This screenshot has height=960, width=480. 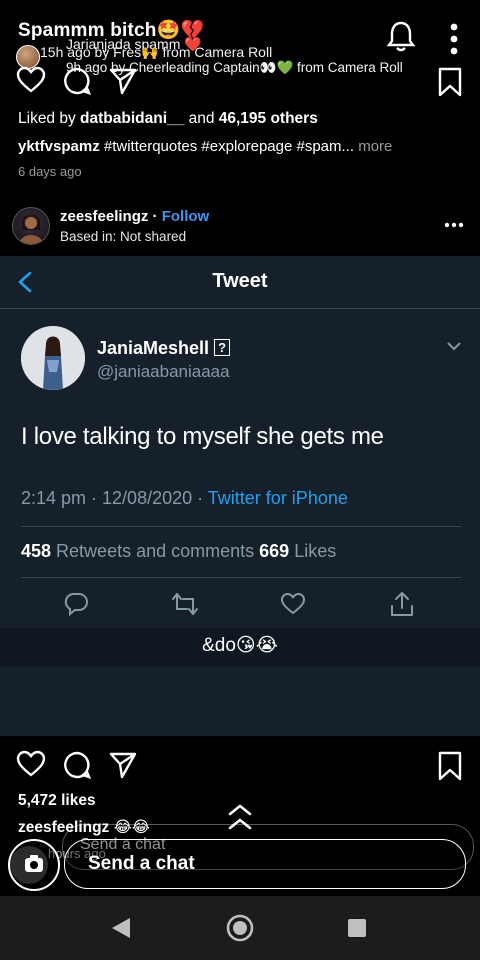 I want to click on send-chat-placeholder: Send a chat, so click(x=141, y=863).